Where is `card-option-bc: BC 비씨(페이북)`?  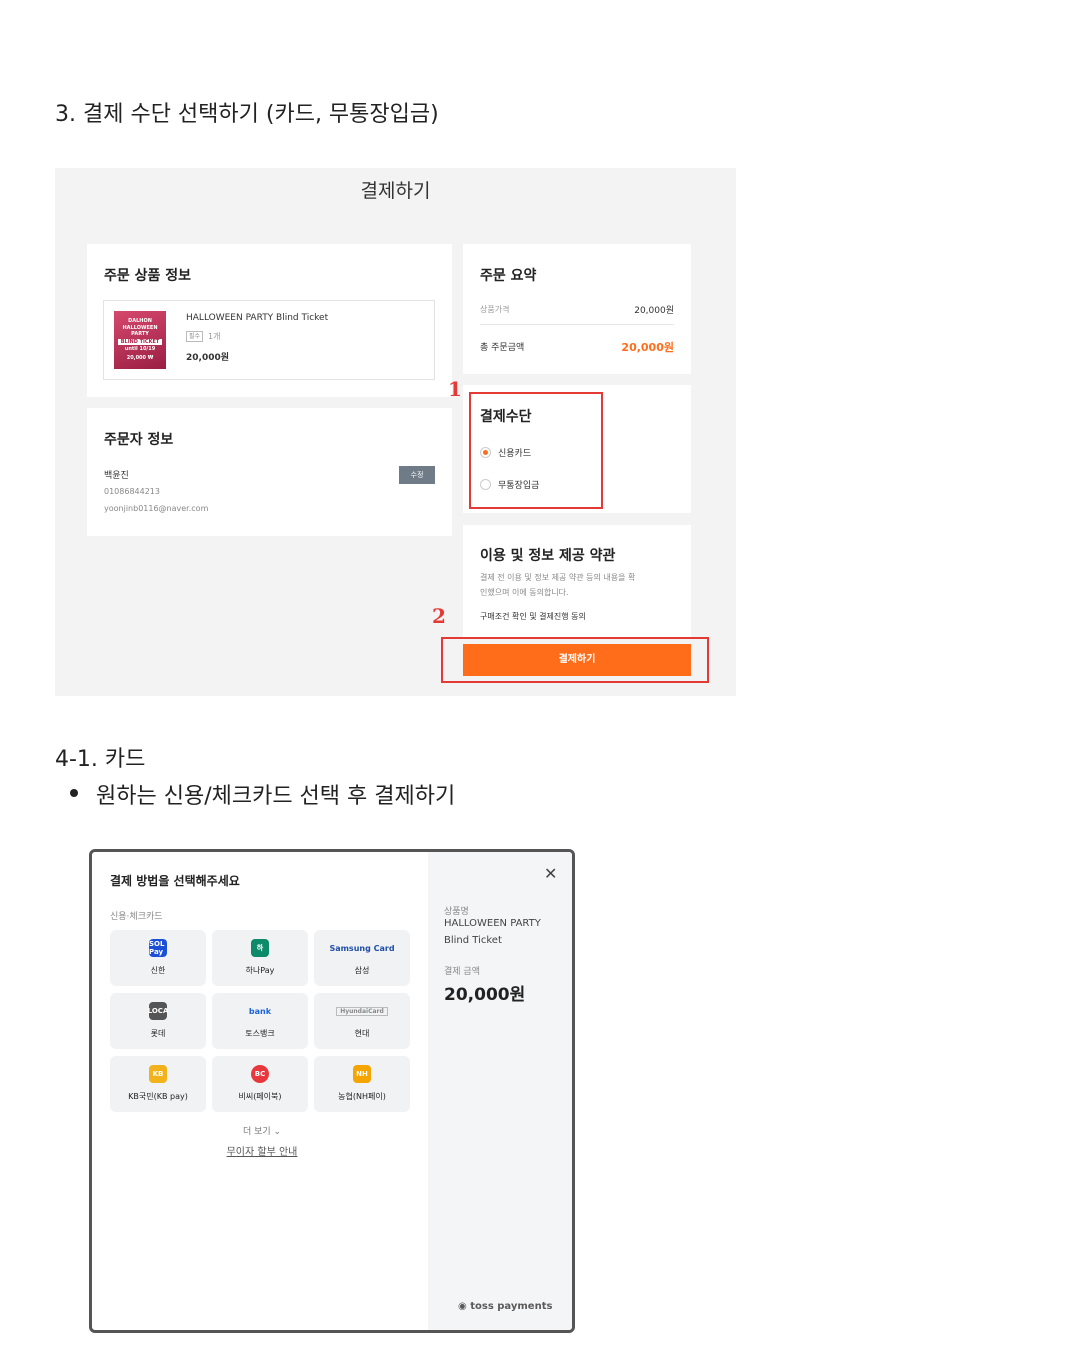
card-option-bc: BC 비씨(페이북) is located at coordinates (260, 1084).